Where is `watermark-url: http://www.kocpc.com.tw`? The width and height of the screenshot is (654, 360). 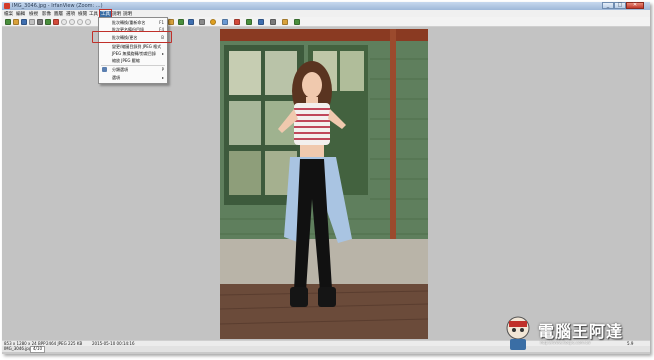
watermark-url: http://www.kocpc.com.tw is located at coordinates (565, 342).